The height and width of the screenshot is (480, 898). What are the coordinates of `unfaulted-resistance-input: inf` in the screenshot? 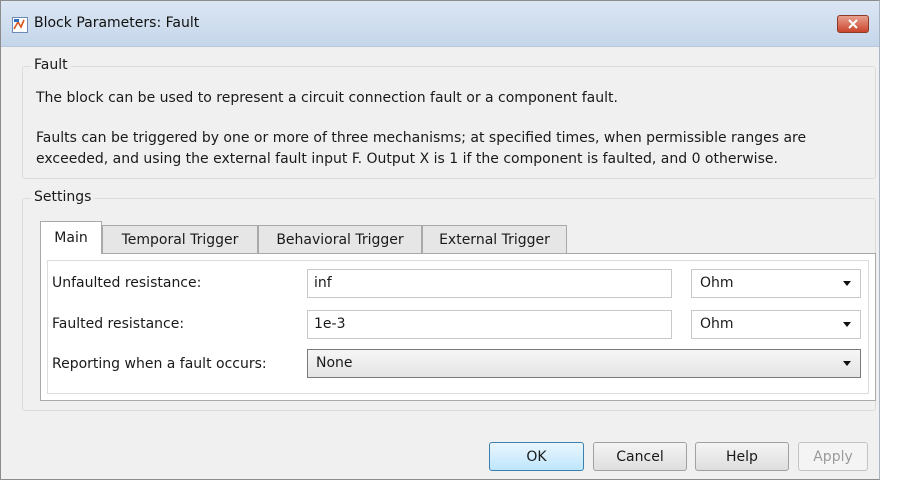 It's located at (489, 283).